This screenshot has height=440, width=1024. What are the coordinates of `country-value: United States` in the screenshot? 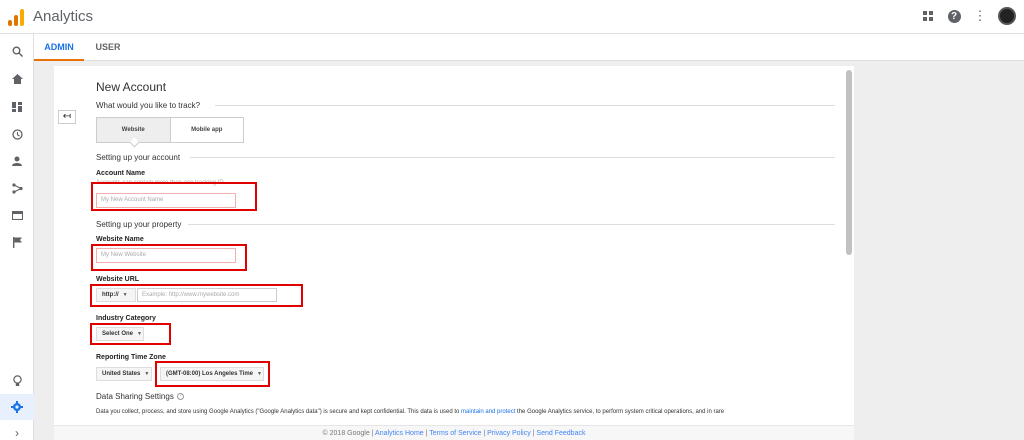 It's located at (121, 374).